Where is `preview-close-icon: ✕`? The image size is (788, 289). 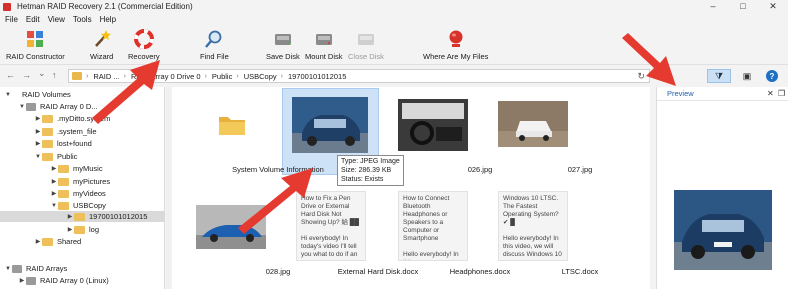 preview-close-icon: ✕ is located at coordinates (770, 93).